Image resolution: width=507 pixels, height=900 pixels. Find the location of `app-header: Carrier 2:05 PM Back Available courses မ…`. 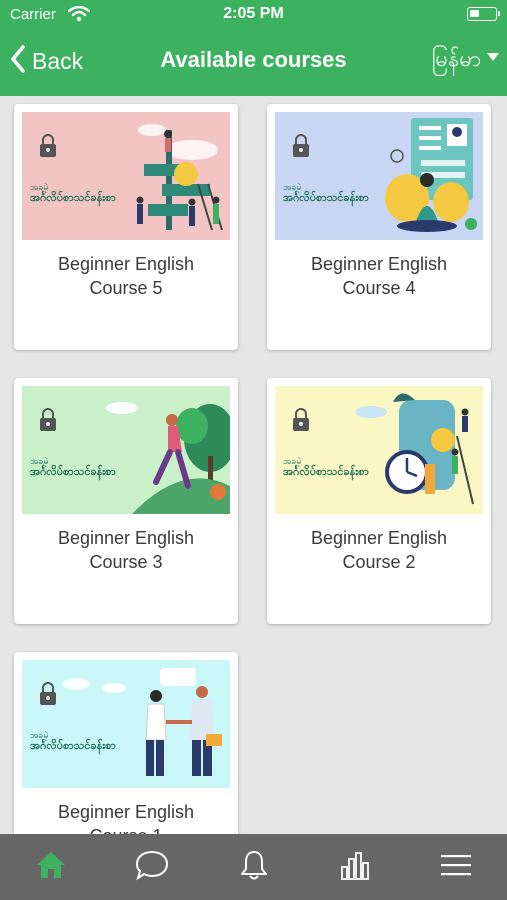

app-header: Carrier 2:05 PM Back Available courses မ… is located at coordinates (253, 48).